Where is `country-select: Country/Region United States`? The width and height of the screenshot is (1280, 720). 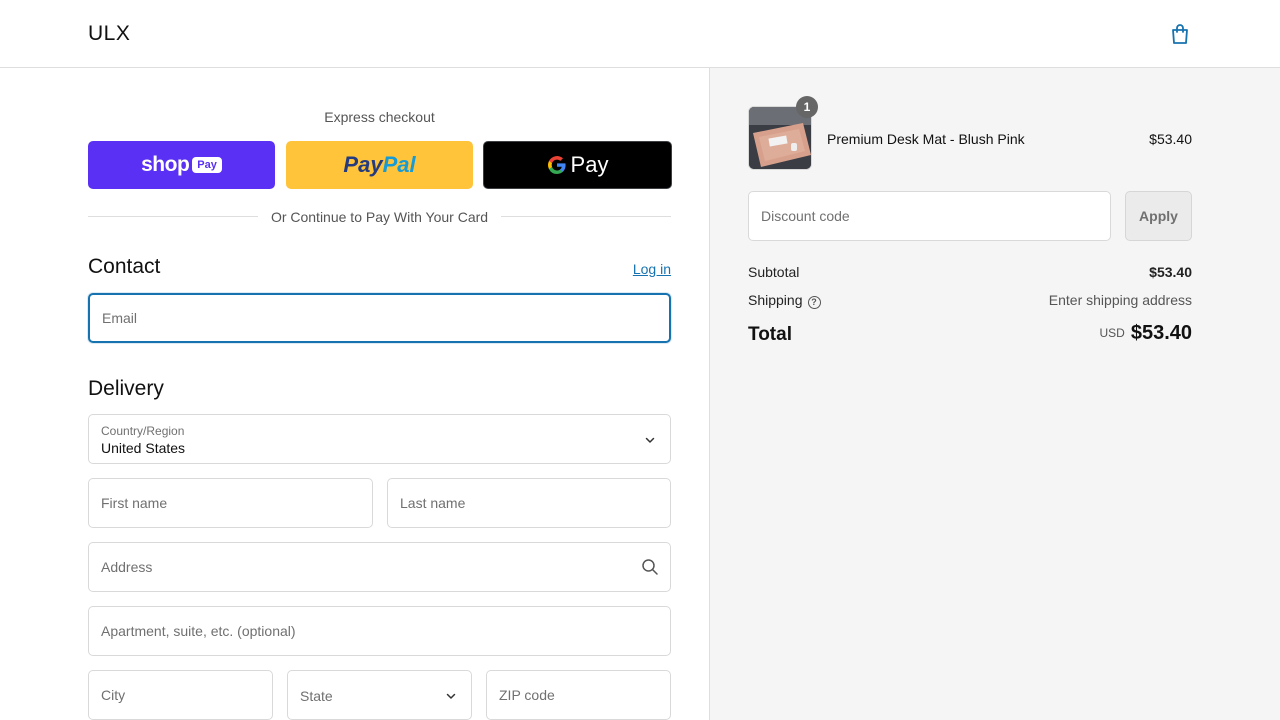
country-select: Country/Region United States is located at coordinates (379, 439).